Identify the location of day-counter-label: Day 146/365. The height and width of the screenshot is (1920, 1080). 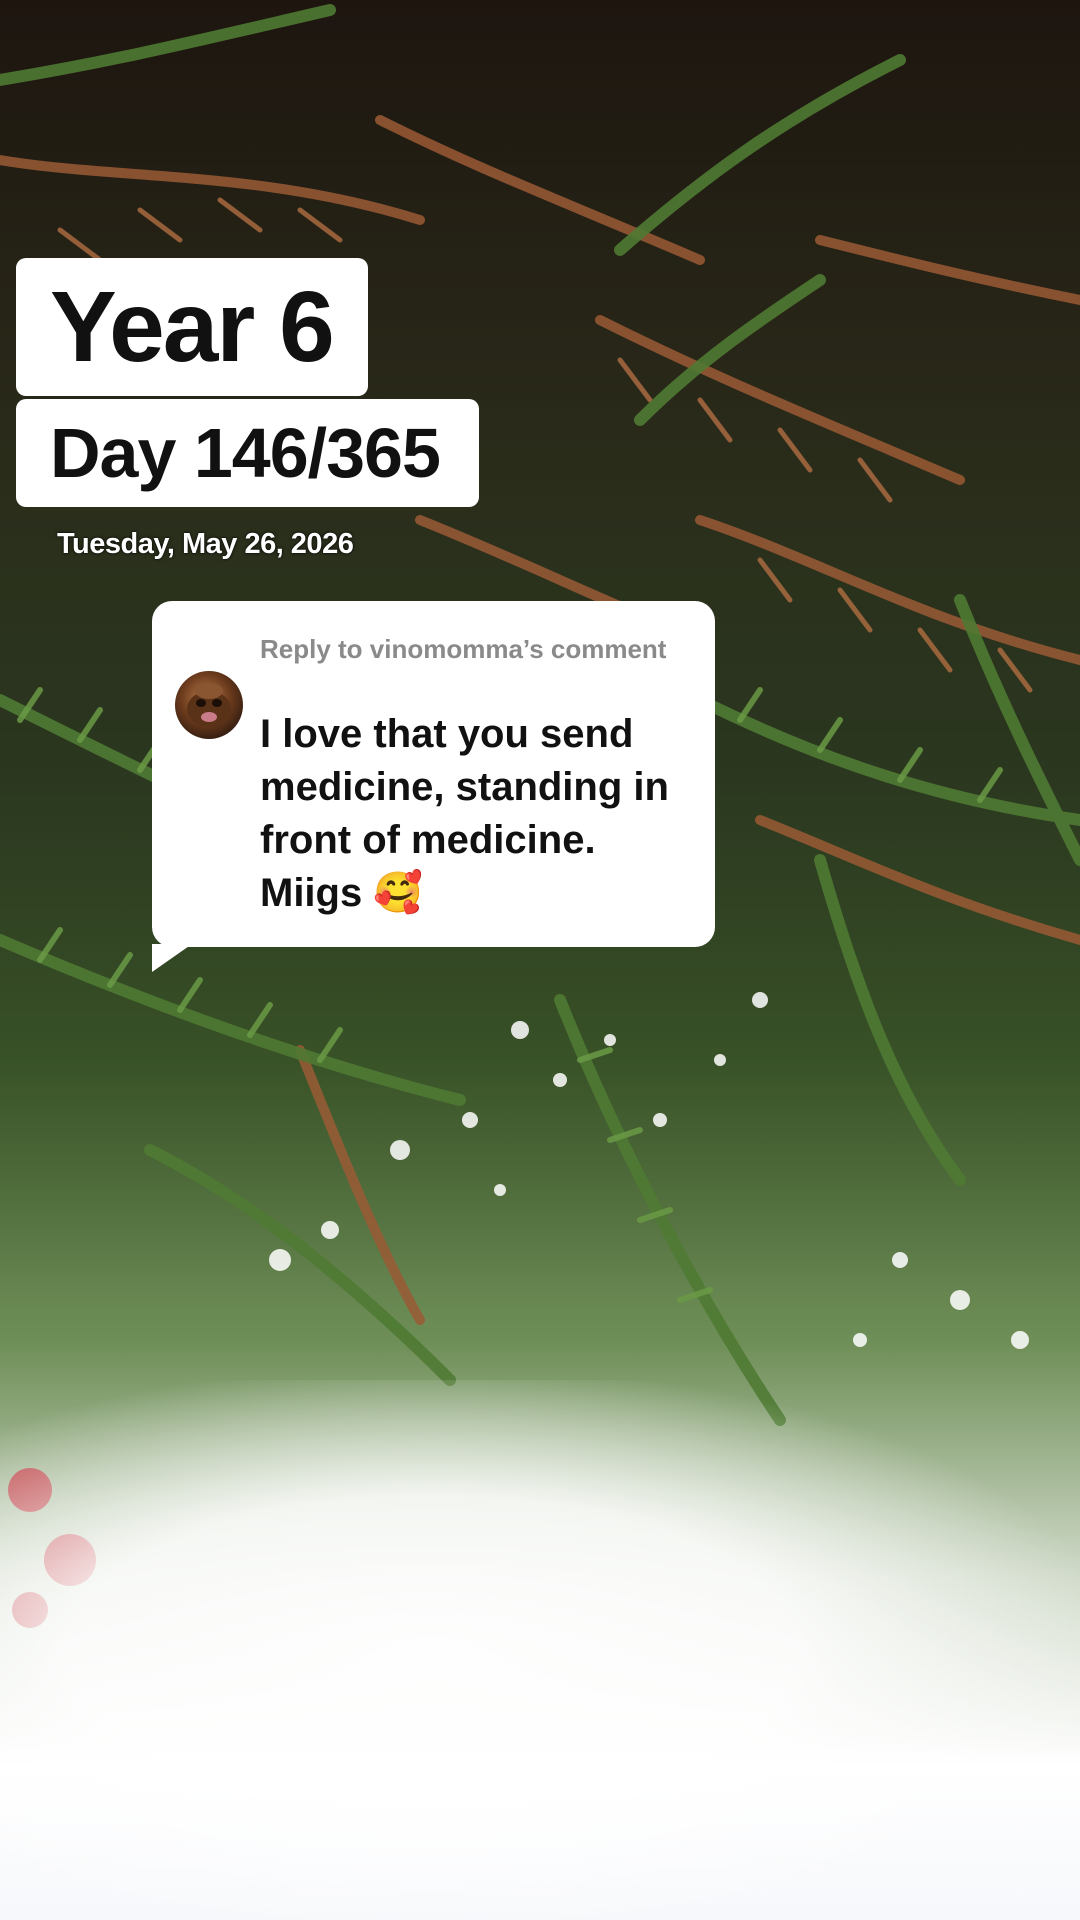
(245, 453).